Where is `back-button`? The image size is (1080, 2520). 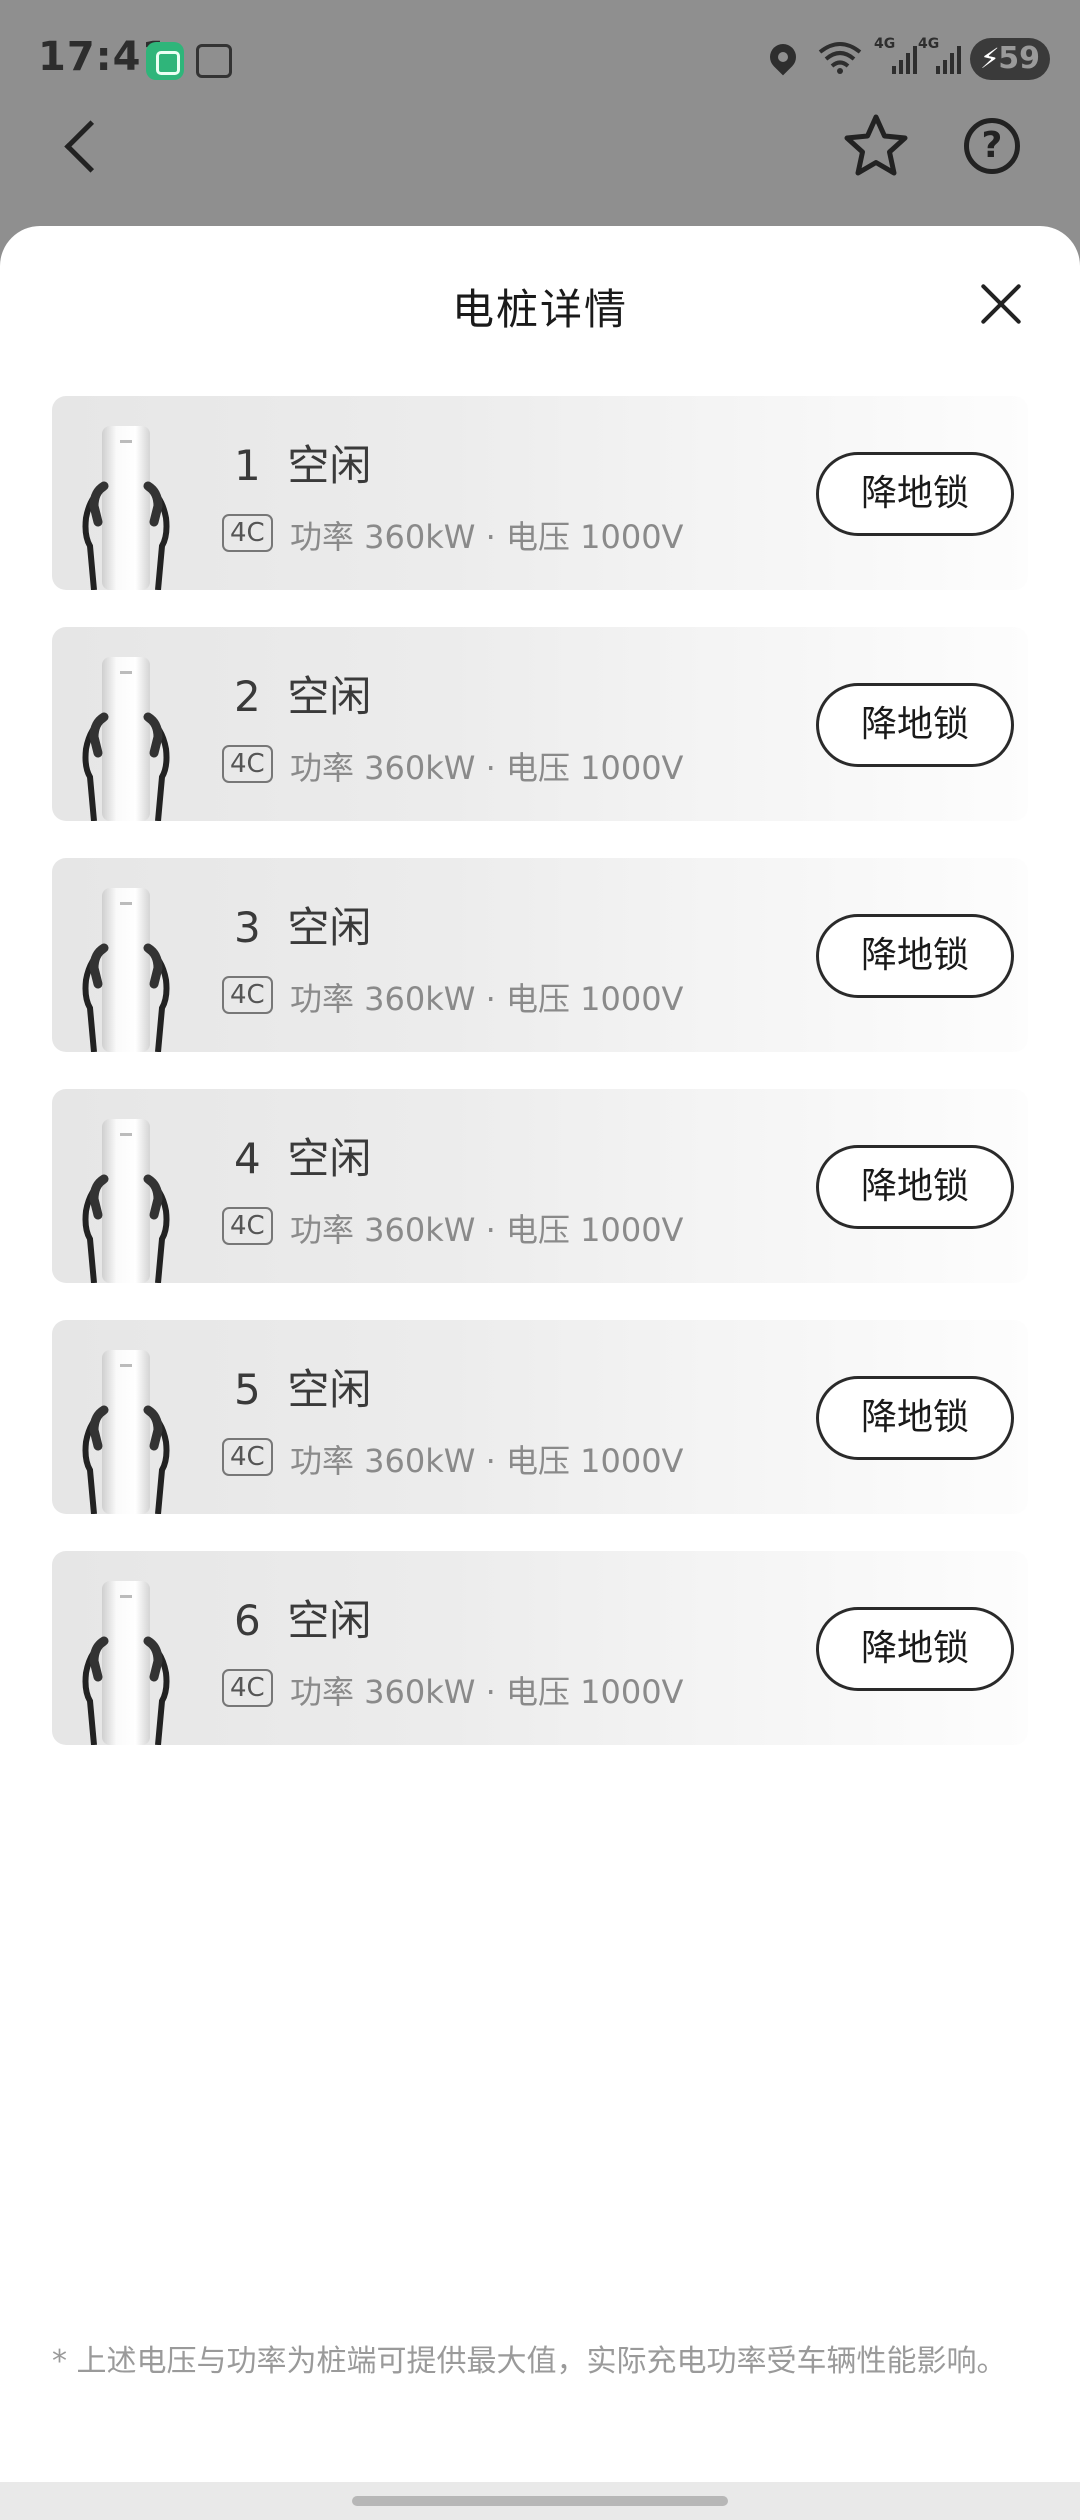 back-button is located at coordinates (81, 148).